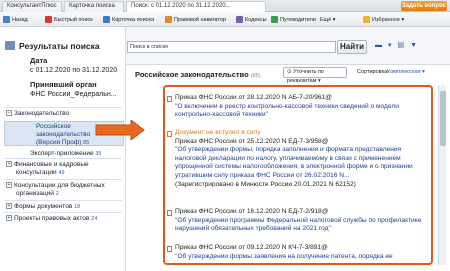 This screenshot has height=271, width=450. I want to click on warning-icon, so click(169, 134).